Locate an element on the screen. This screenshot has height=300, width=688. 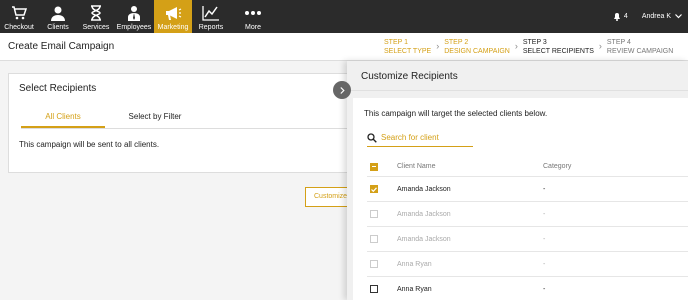
step-label: SELECT TYPE is located at coordinates (408, 51).